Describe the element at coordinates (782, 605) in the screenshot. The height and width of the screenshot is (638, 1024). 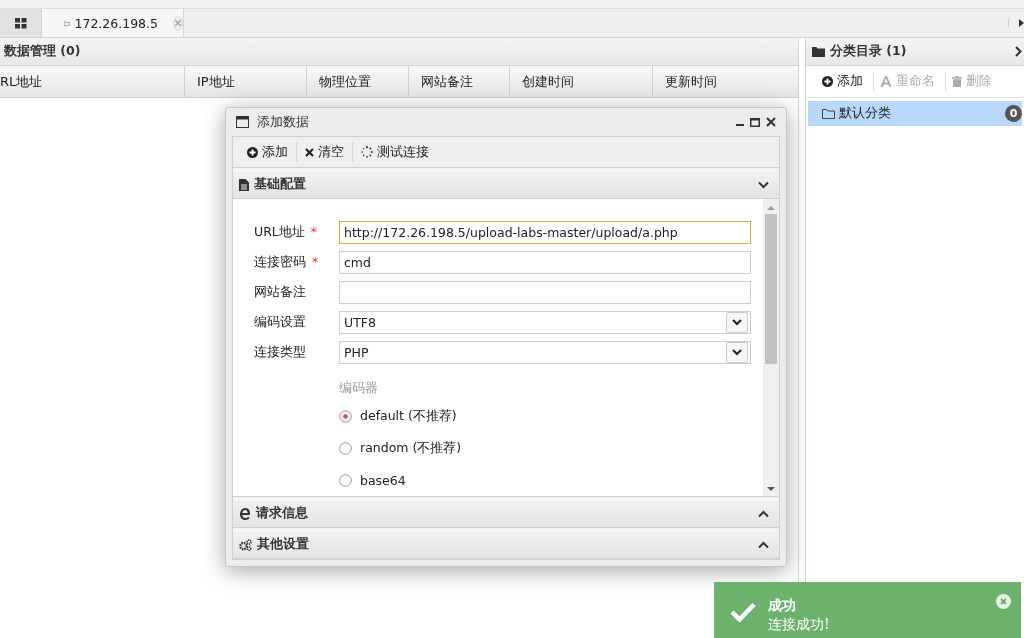
I see `toast-title: 成功` at that location.